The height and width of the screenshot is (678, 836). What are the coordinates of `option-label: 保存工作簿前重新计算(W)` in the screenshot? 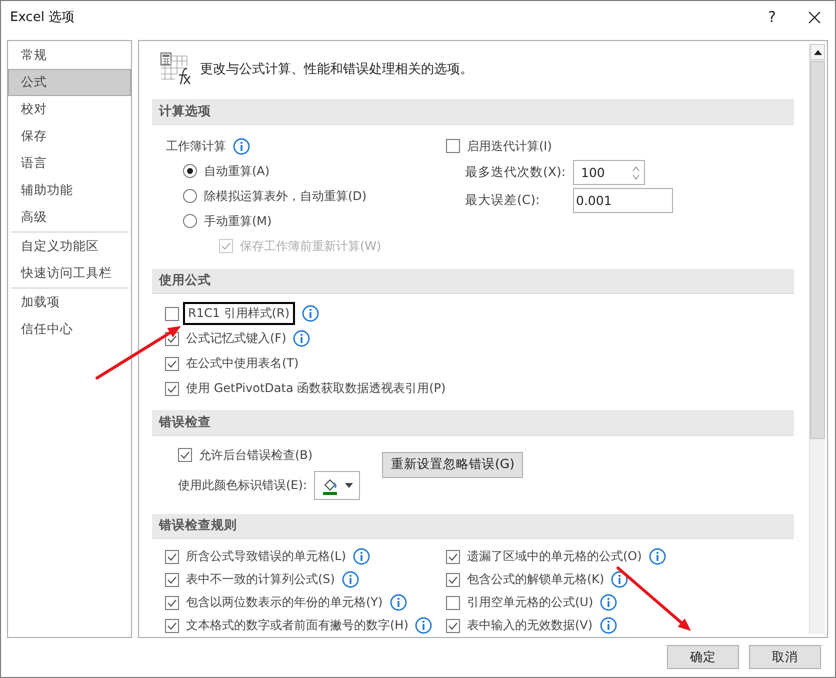 It's located at (311, 246).